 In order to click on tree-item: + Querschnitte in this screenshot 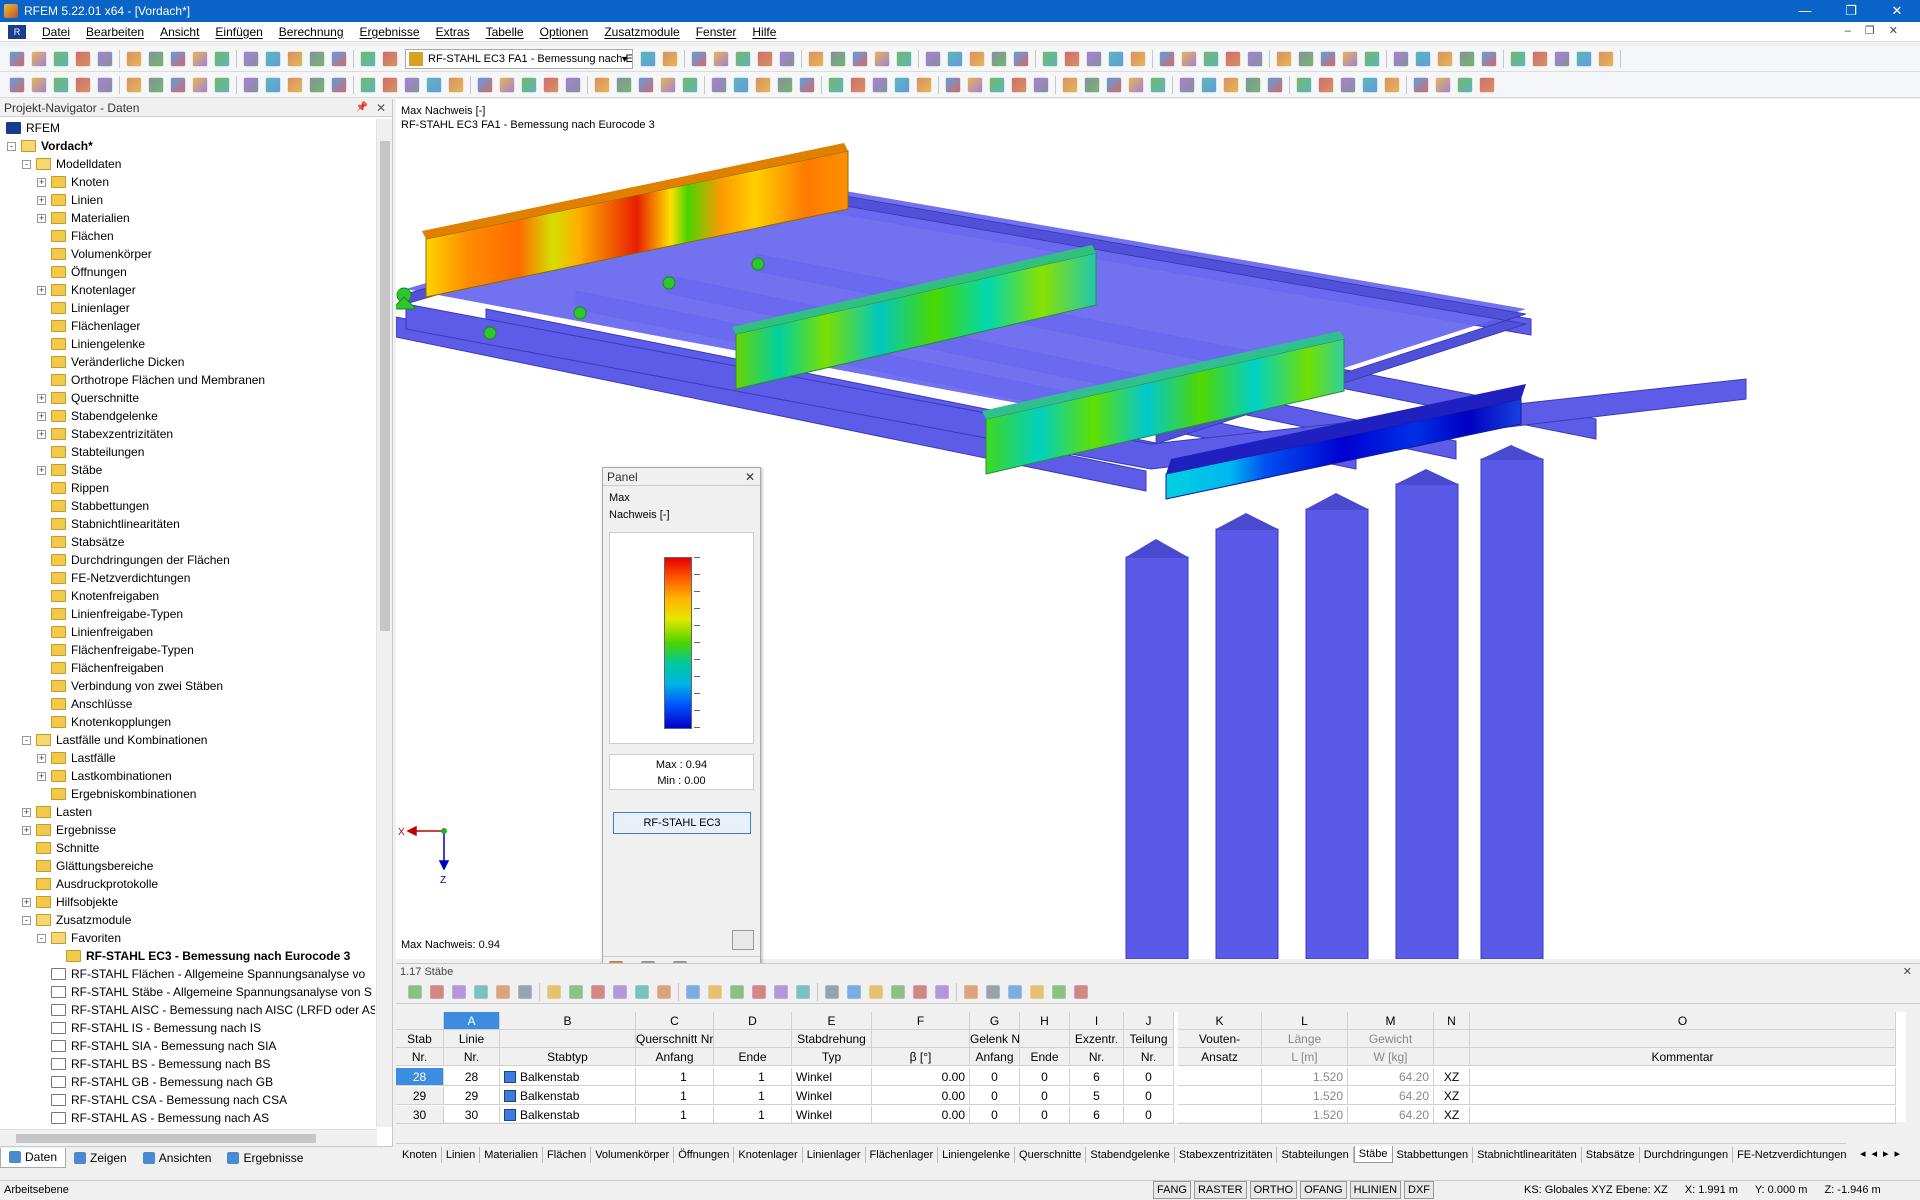, I will do `click(187, 398)`.